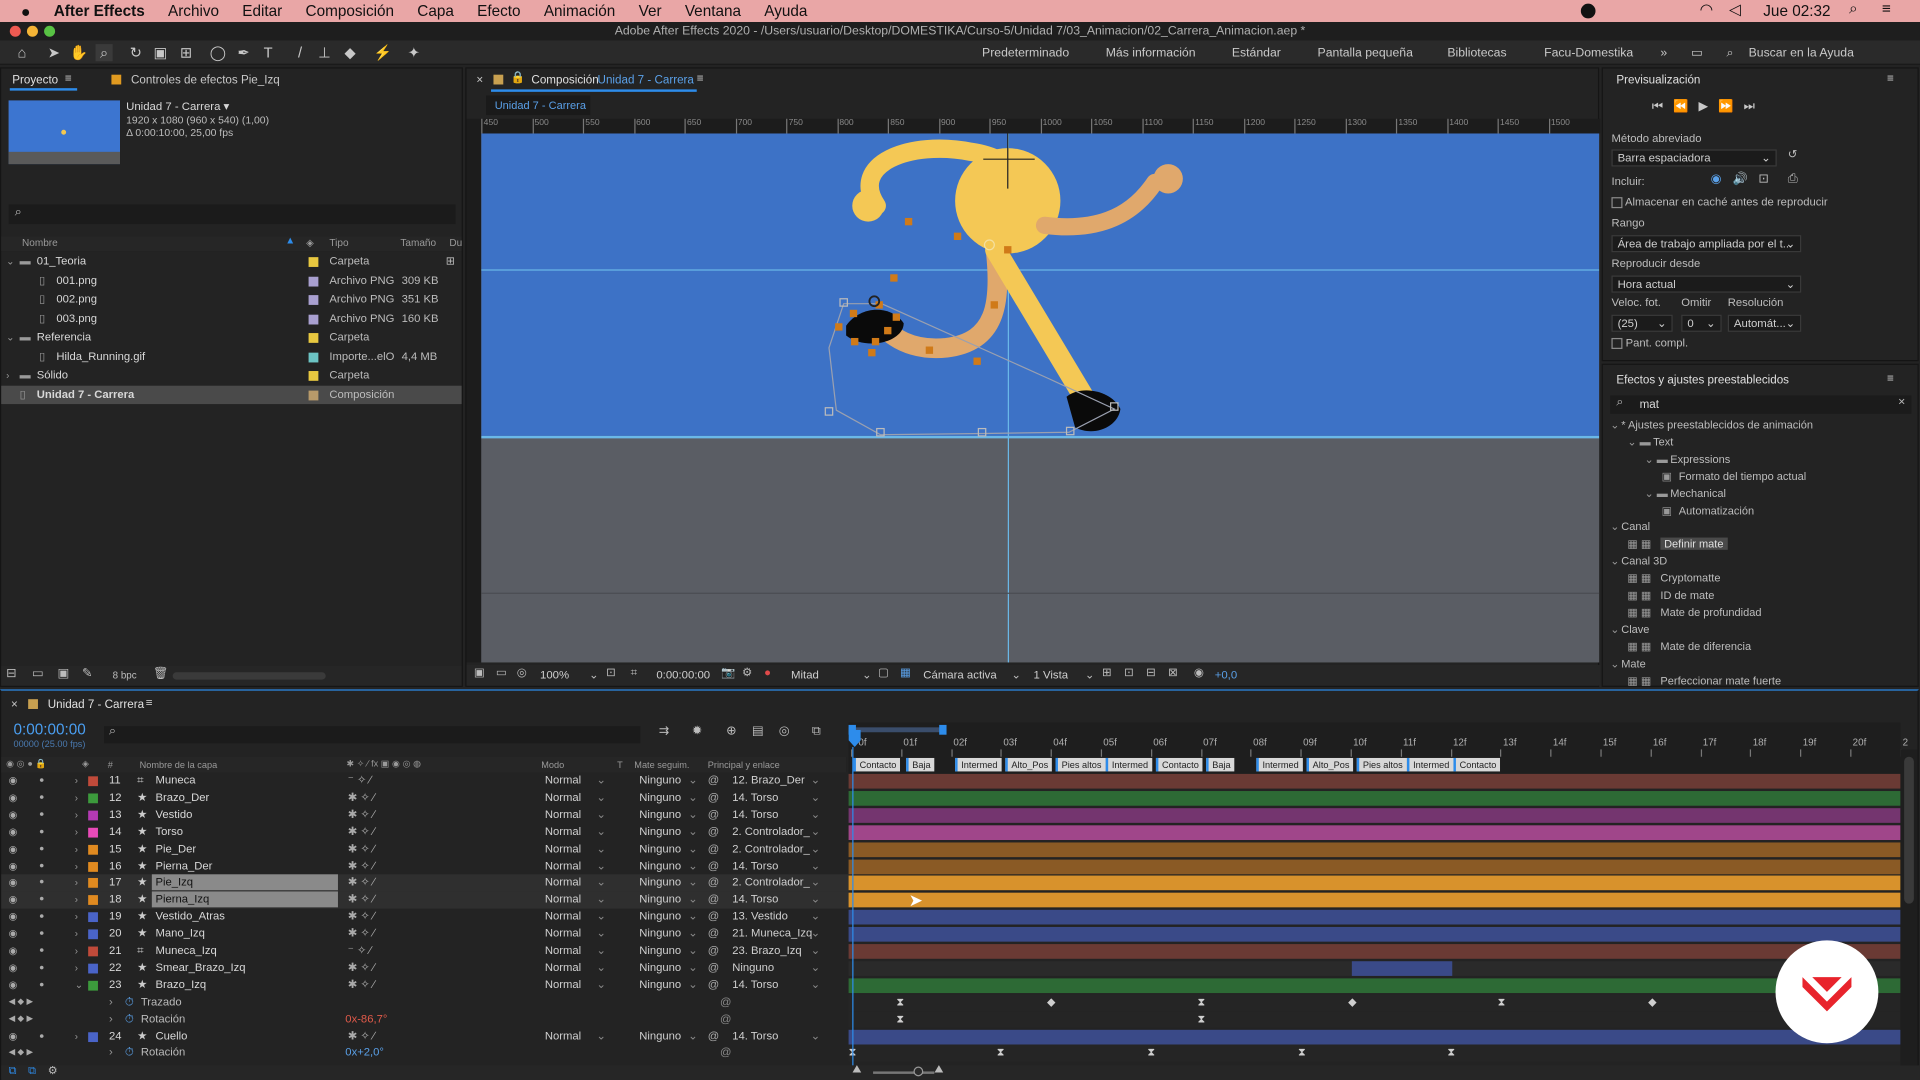 This screenshot has width=1920, height=1080. Describe the element at coordinates (205, 79) in the screenshot. I see `tab-effect-controls: Controles de efectos Pie_Izq` at that location.